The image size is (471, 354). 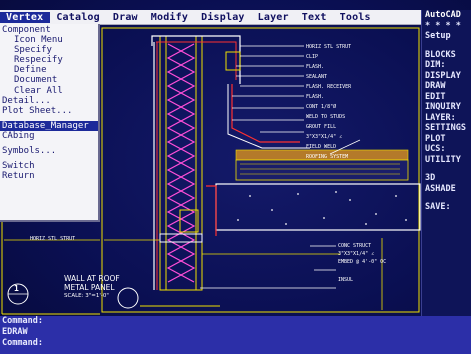 What do you see at coordinates (315, 97) in the screenshot?
I see `label-flash2: FLASH.` at bounding box center [315, 97].